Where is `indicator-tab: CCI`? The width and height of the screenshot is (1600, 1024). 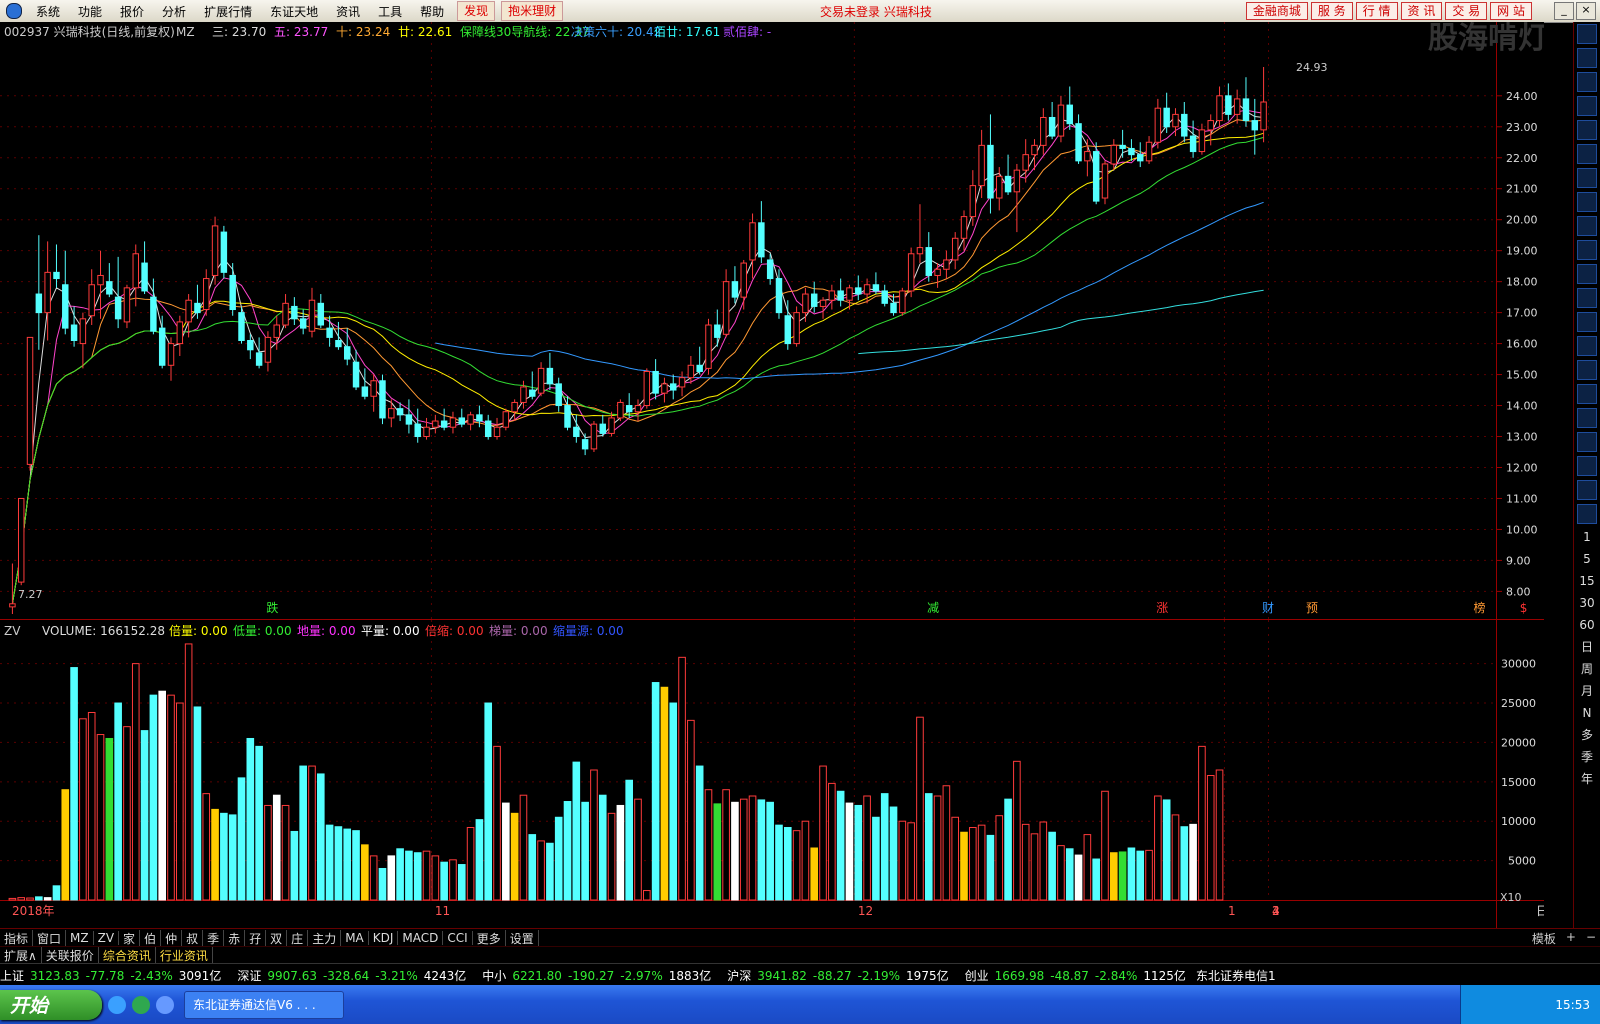 indicator-tab: CCI is located at coordinates (458, 938).